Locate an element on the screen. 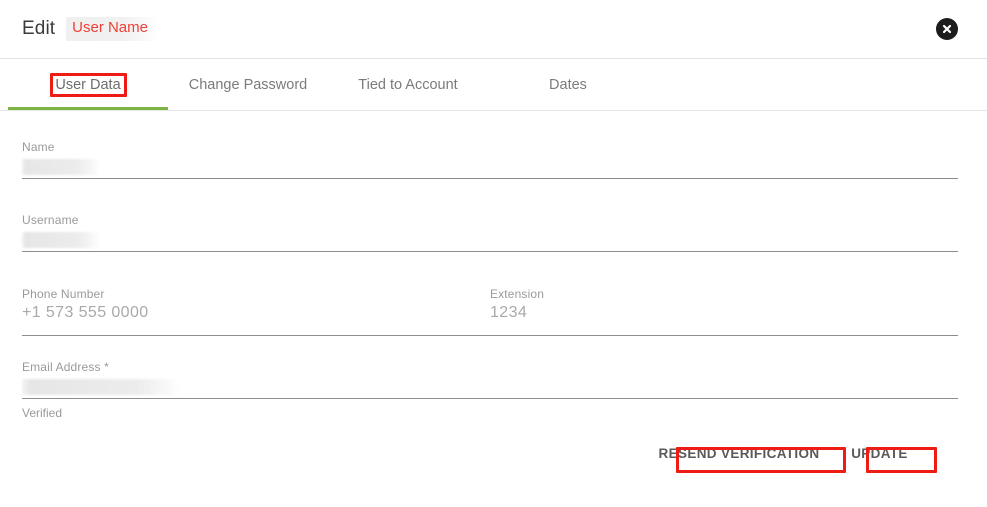 This screenshot has height=507, width=987. tab-change-password: Change Password is located at coordinates (248, 84).